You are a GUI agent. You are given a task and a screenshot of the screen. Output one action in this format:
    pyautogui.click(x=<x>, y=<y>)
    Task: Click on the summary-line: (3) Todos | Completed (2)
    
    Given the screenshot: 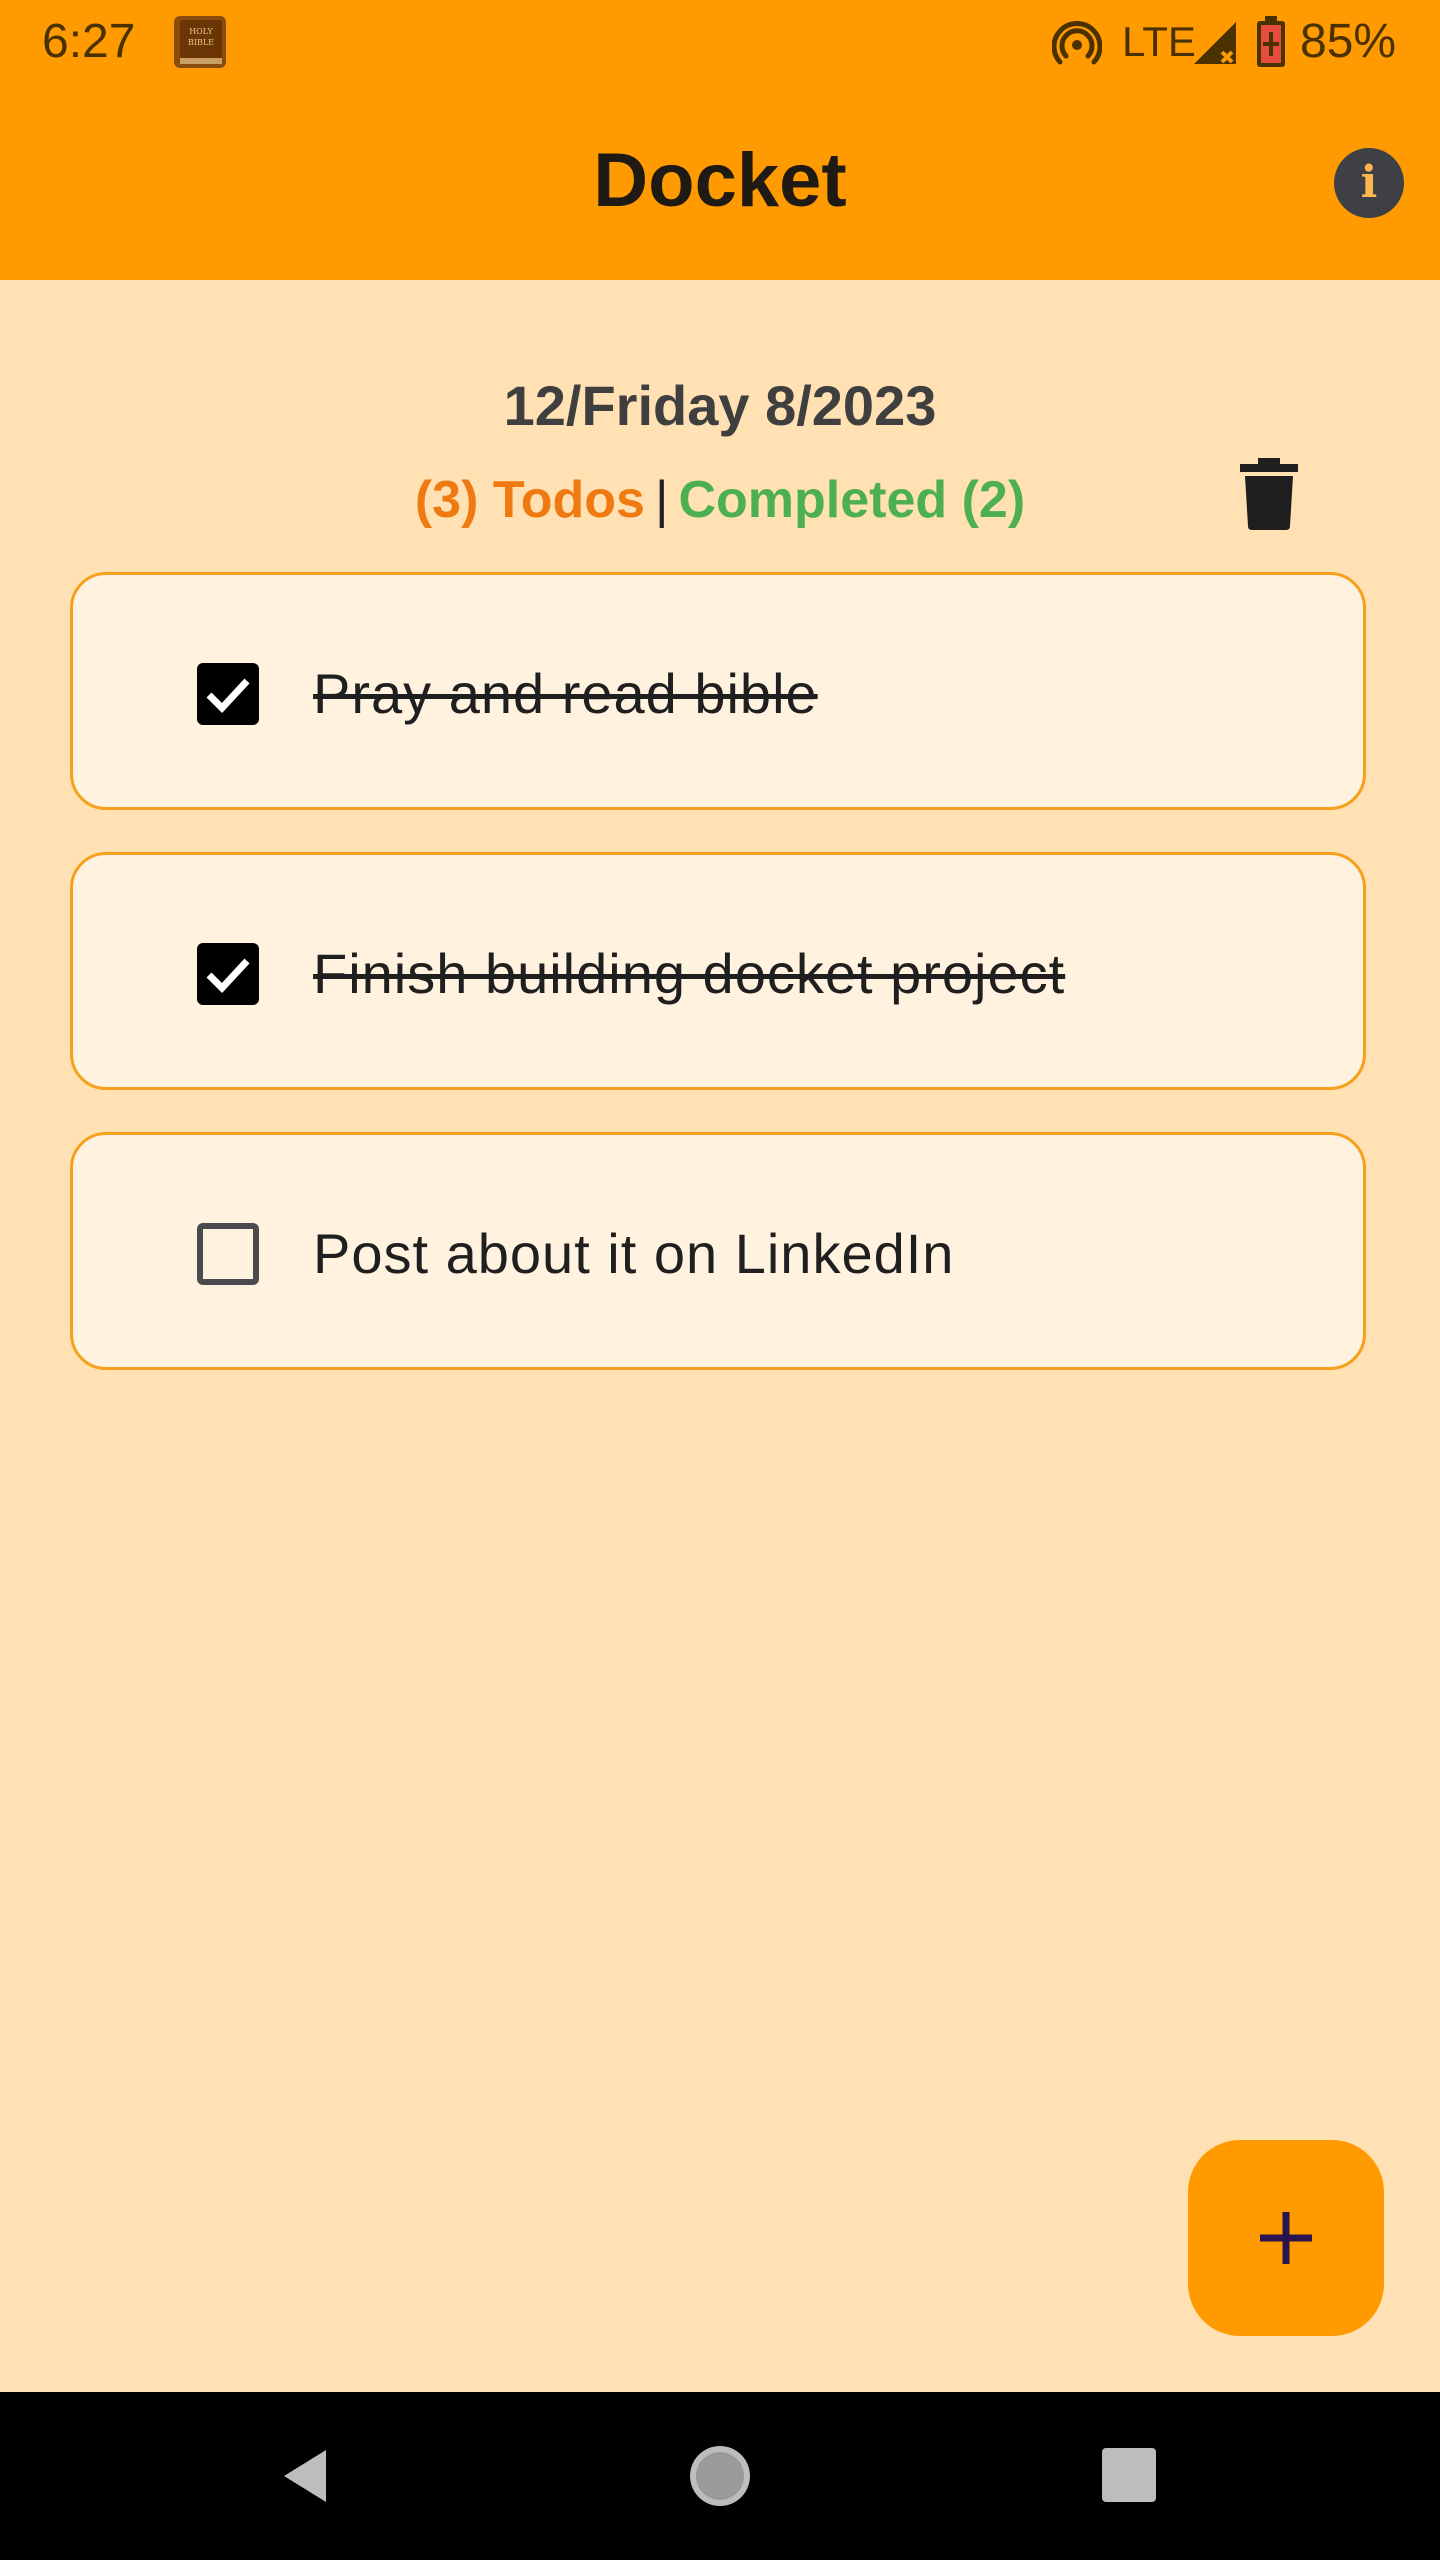 What is the action you would take?
    pyautogui.click(x=720, y=500)
    